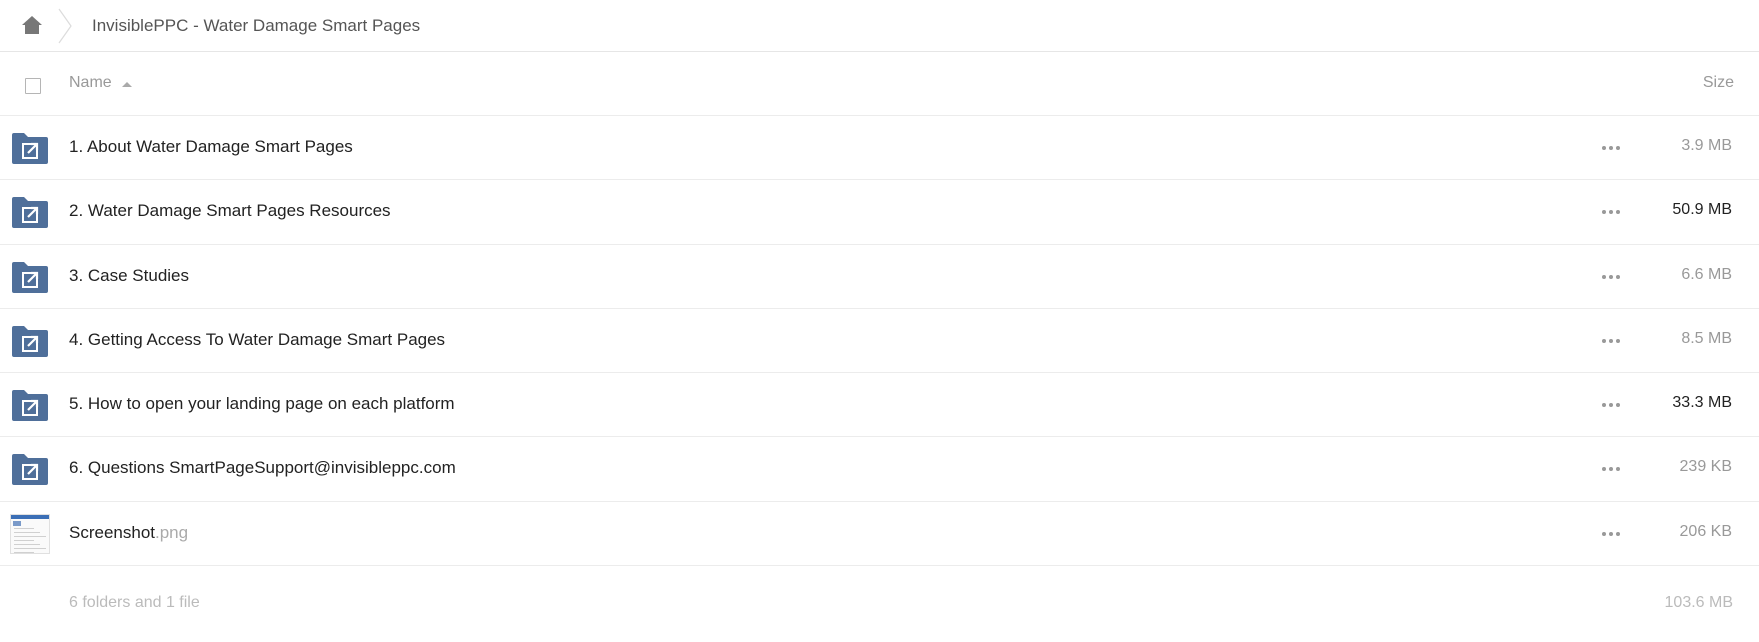 This screenshot has width=1759, height=642. I want to click on sort-ascending-icon, so click(126, 84).